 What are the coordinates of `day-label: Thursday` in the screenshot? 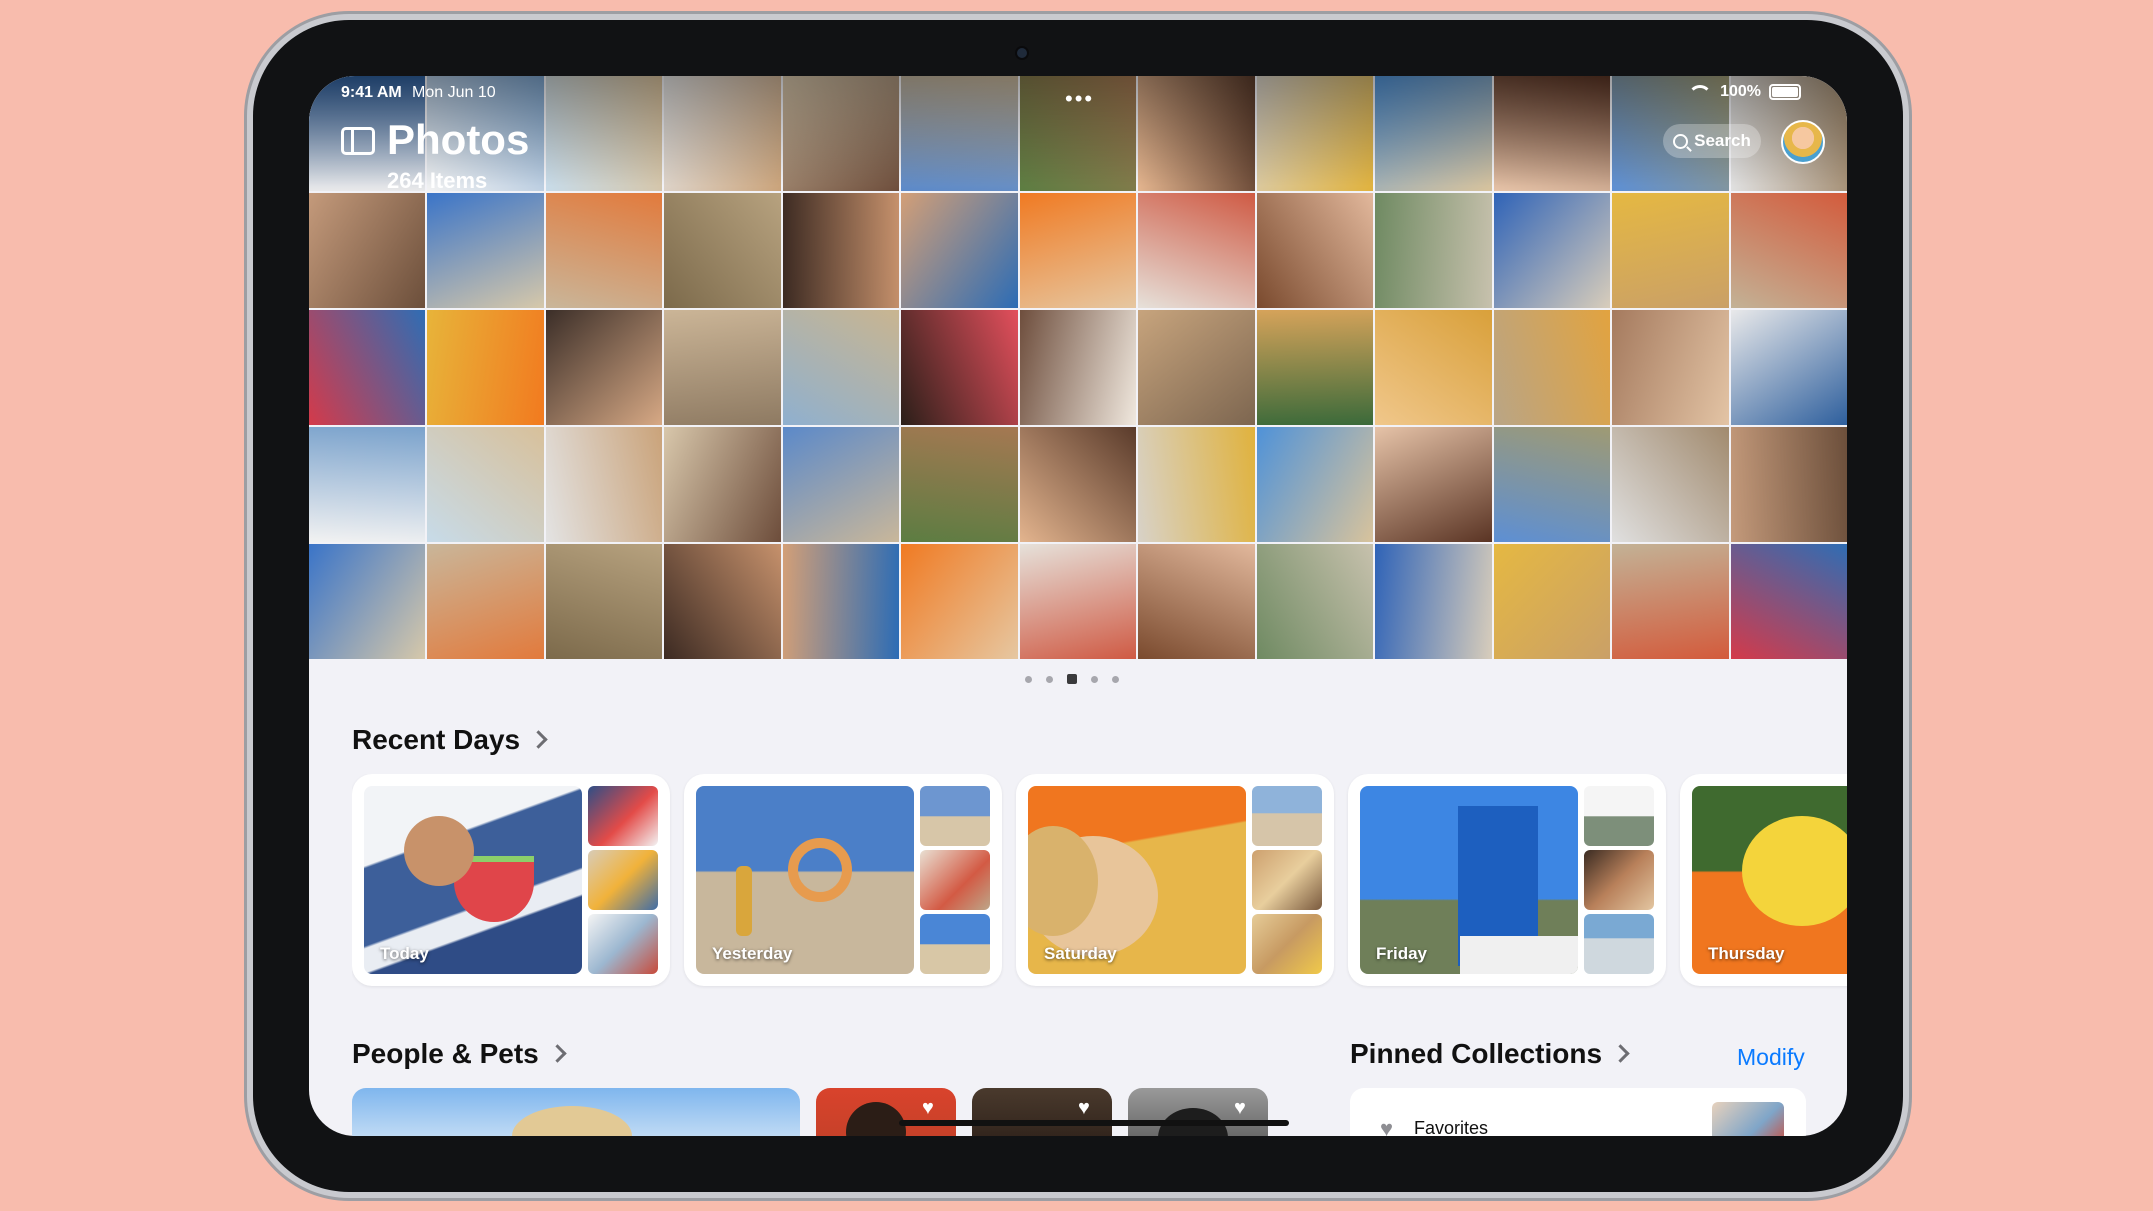 It's located at (1746, 953).